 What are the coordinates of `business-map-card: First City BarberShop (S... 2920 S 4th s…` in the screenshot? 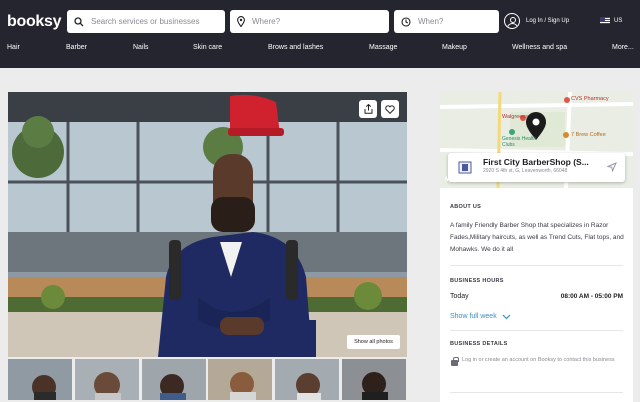 It's located at (536, 167).